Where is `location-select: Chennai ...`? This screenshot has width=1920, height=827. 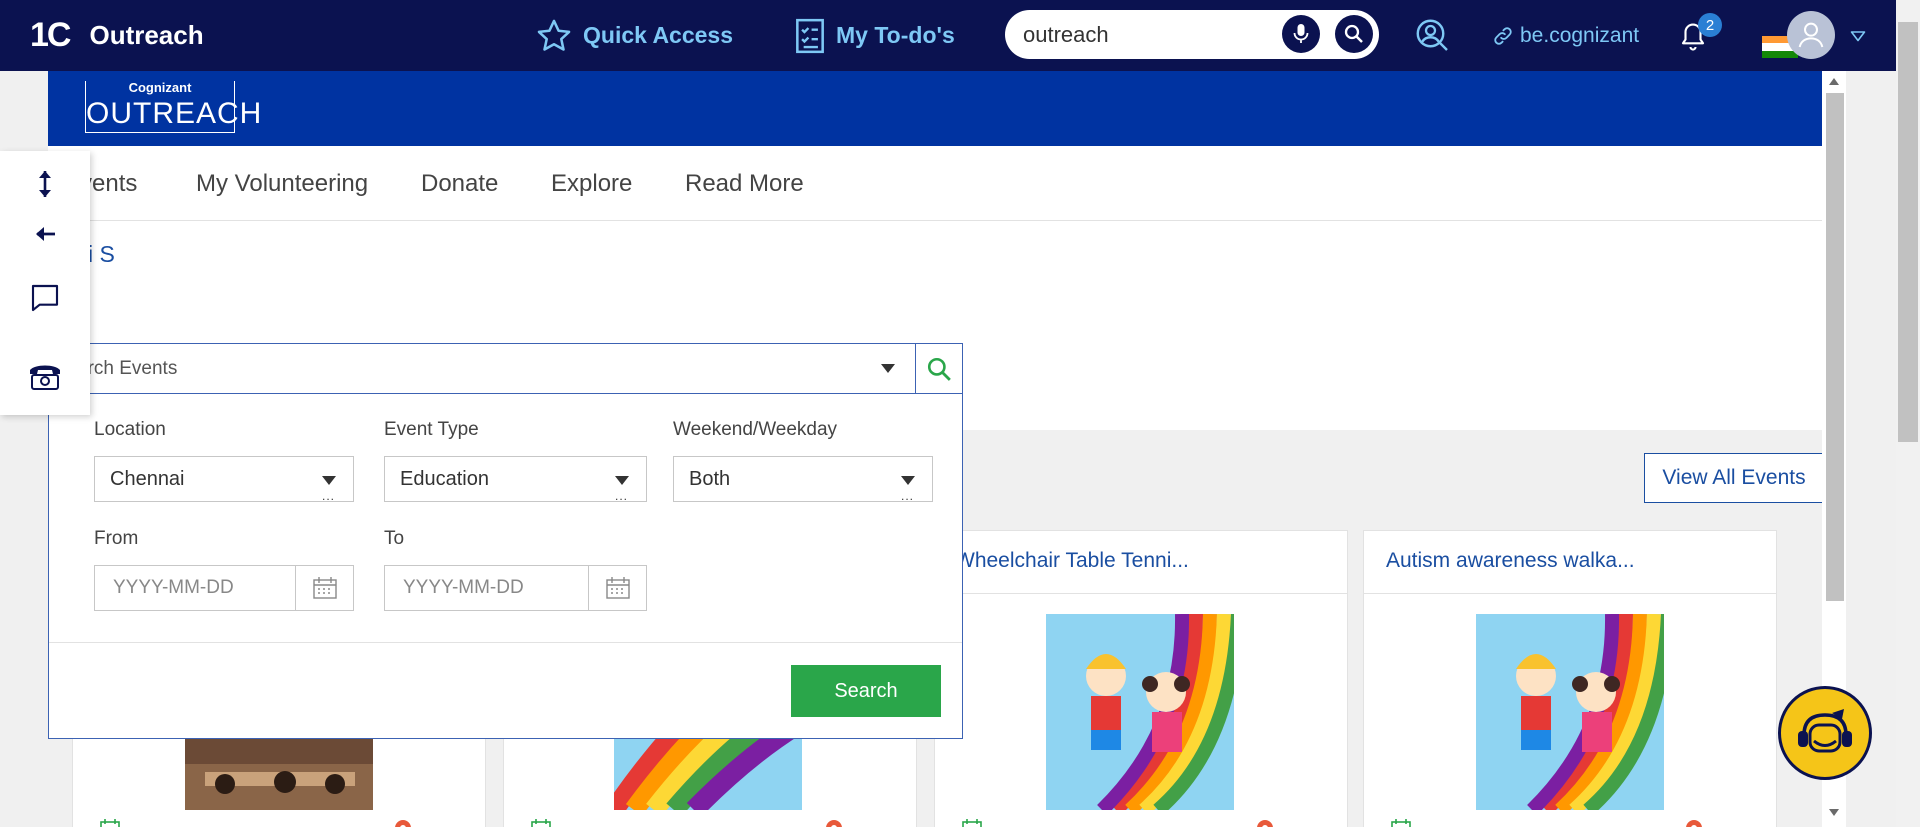 location-select: Chennai ... is located at coordinates (224, 479).